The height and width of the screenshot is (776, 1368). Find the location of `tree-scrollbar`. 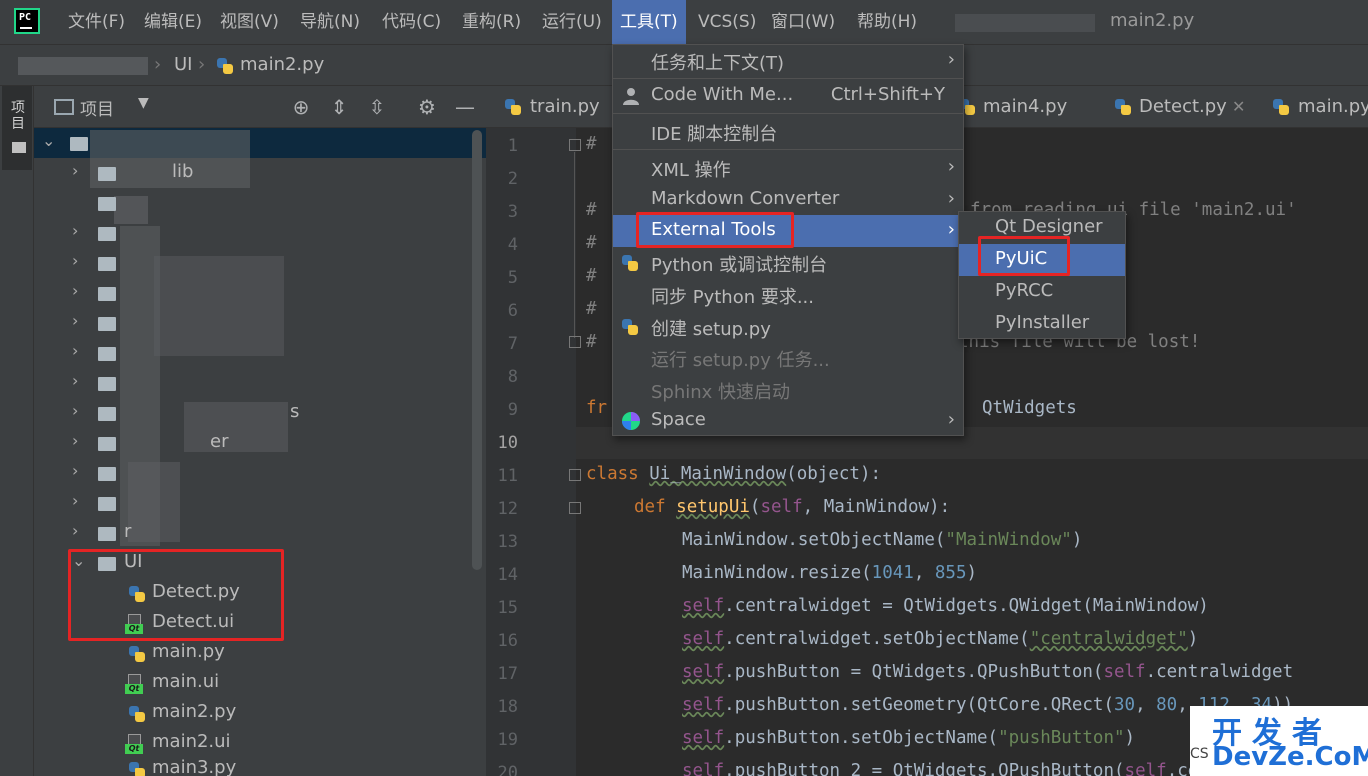

tree-scrollbar is located at coordinates (477, 350).